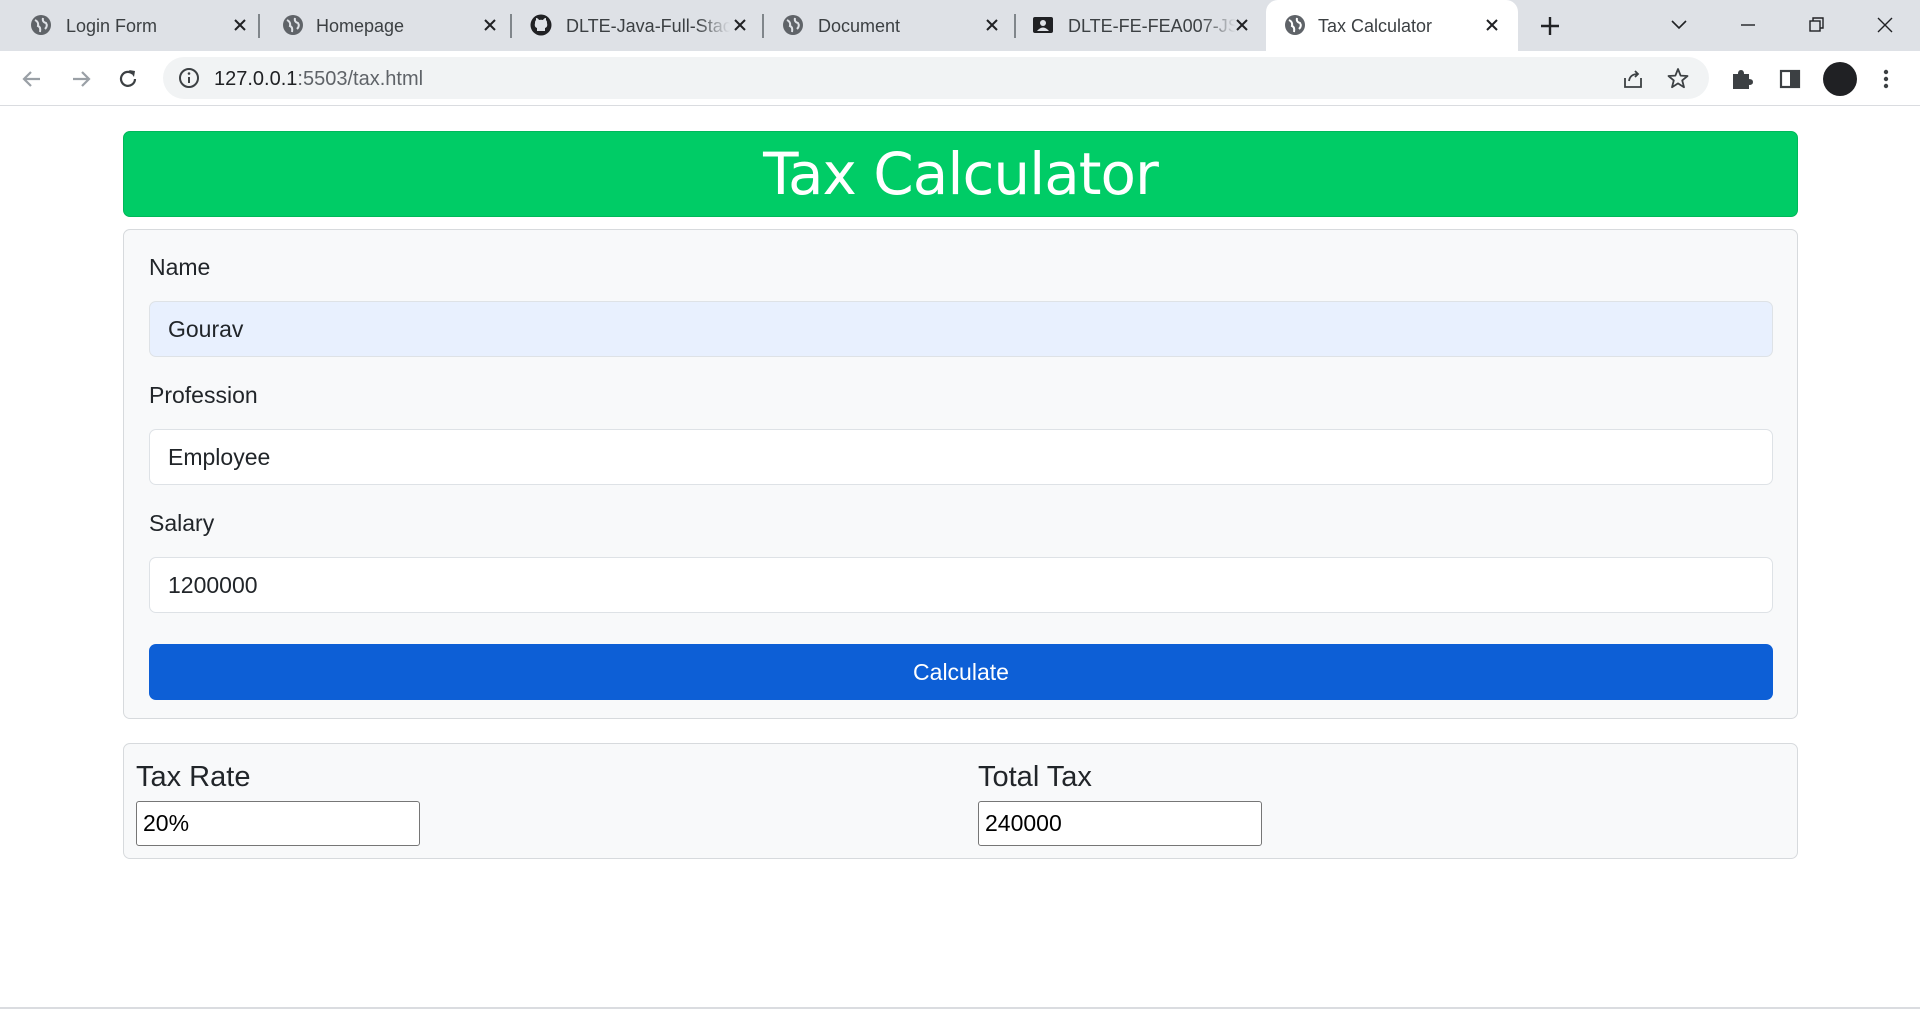 The image size is (1920, 1009). Describe the element at coordinates (180, 267) in the screenshot. I see `name-label: Name` at that location.